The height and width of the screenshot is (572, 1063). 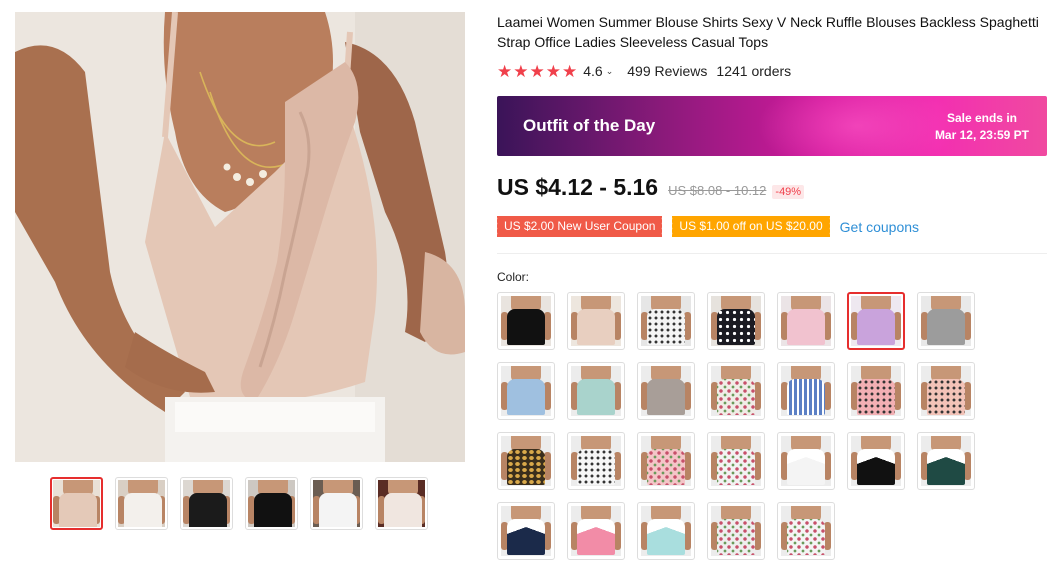 I want to click on rating-dropdown: 4.6 ⌄, so click(x=598, y=71).